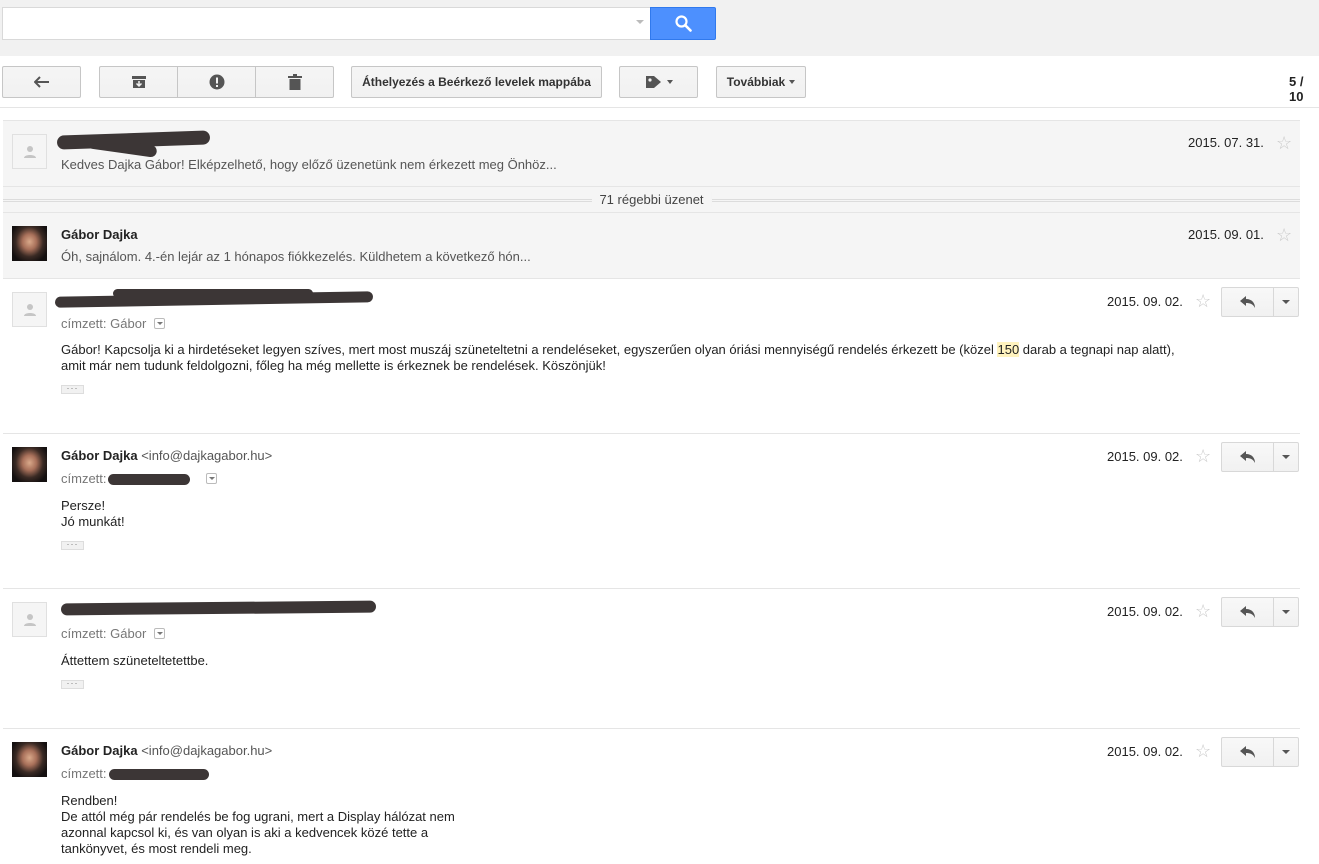 The width and height of the screenshot is (1319, 864). I want to click on body-text: Áttettem szüneteltetettbe., so click(135, 660).